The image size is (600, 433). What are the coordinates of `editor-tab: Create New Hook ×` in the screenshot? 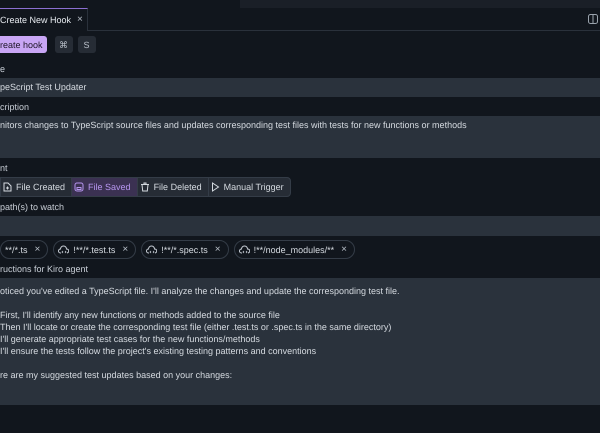 It's located at (44, 19).